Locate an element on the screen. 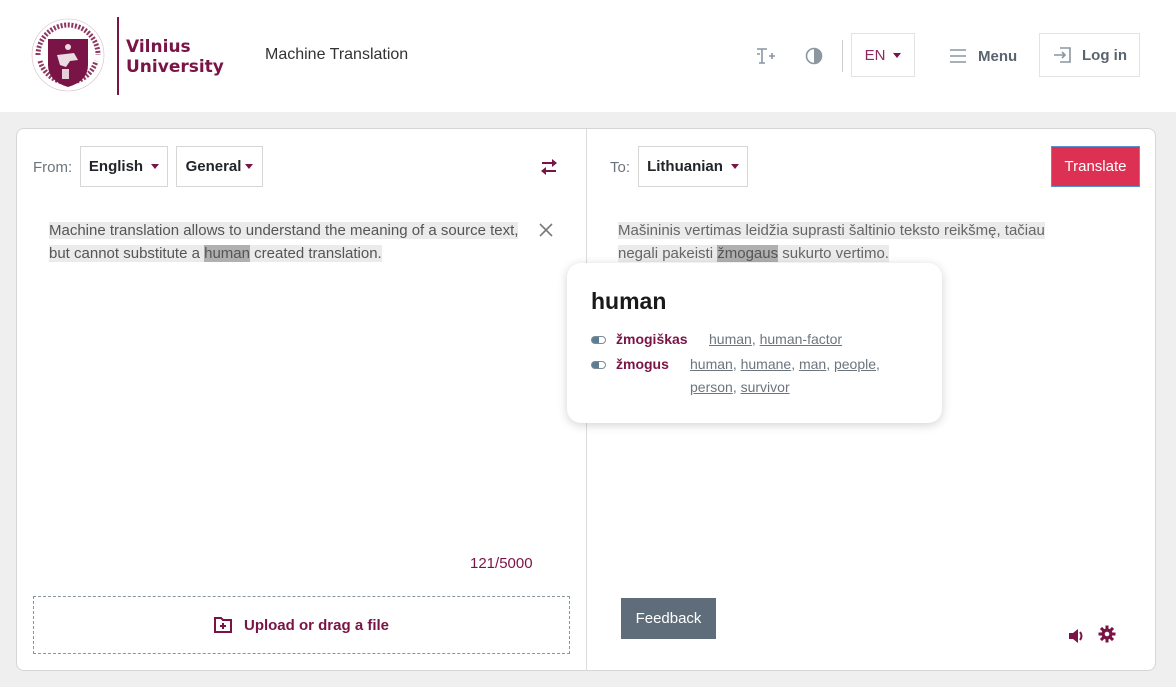 Image resolution: width=1176 pixels, height=687 pixels. upload-file-dropzone: Upload or drag a file is located at coordinates (301, 625).